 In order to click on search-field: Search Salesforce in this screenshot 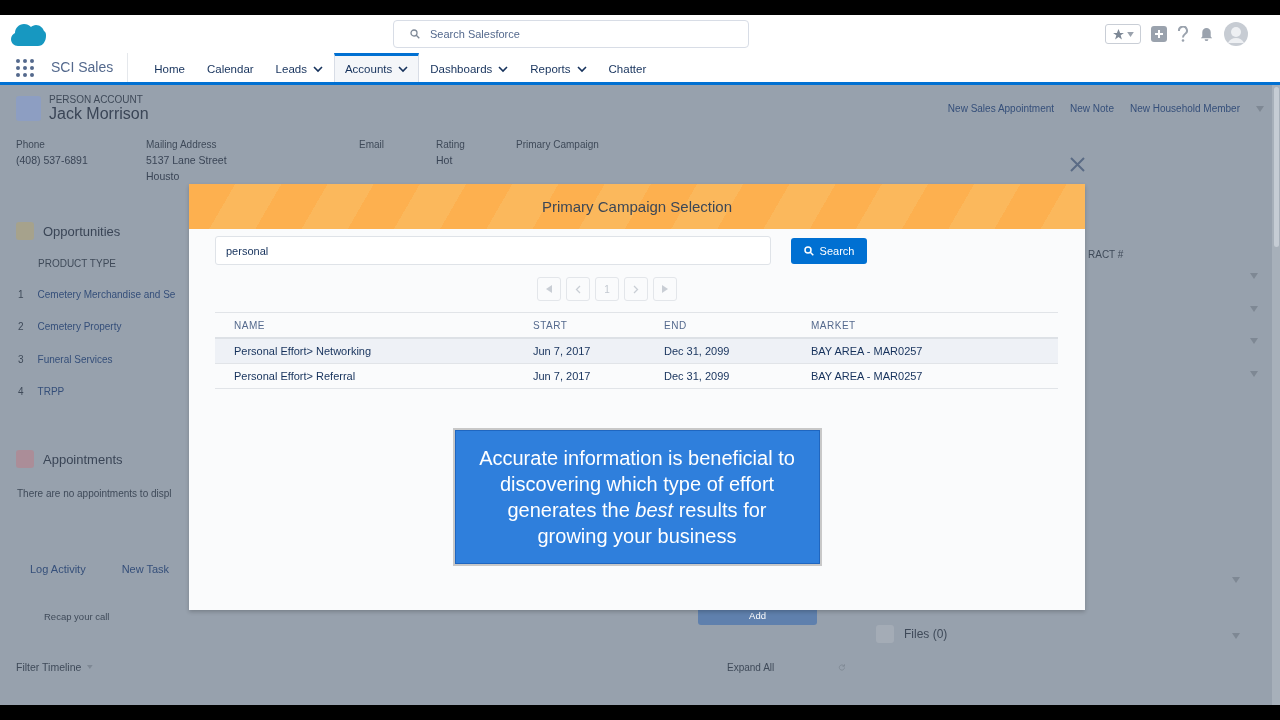, I will do `click(571, 34)`.